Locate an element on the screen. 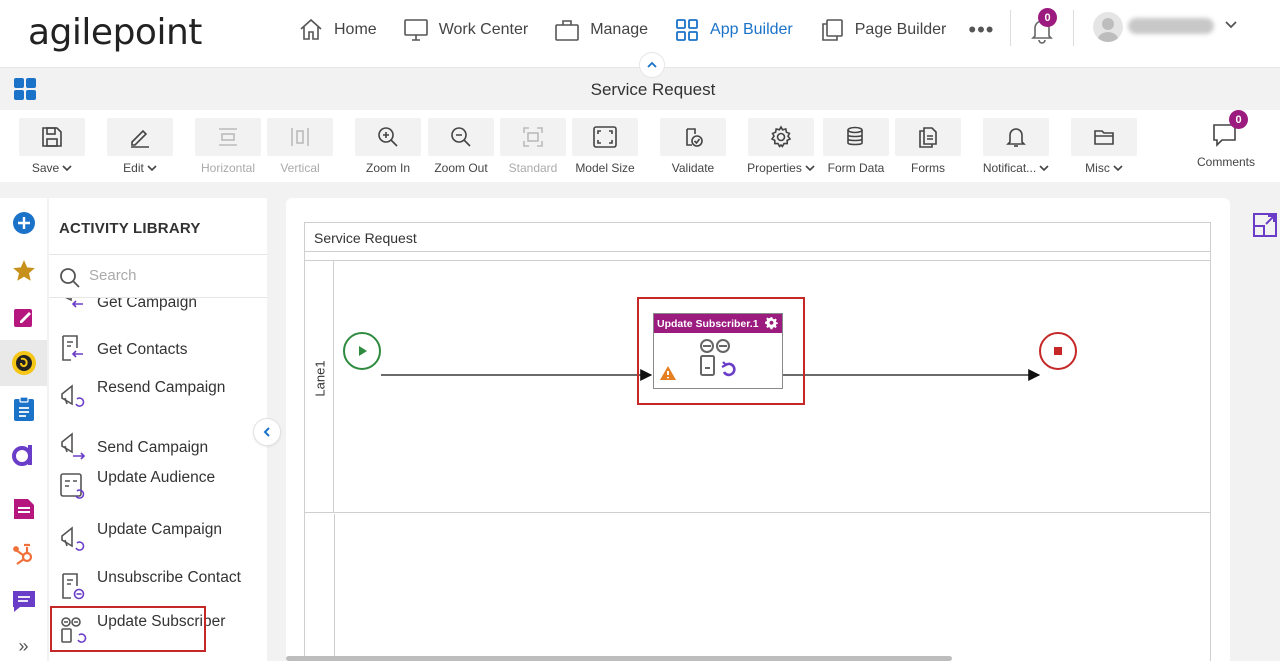 This screenshot has width=1280, height=661. fit-screen-icon is located at coordinates (605, 137).